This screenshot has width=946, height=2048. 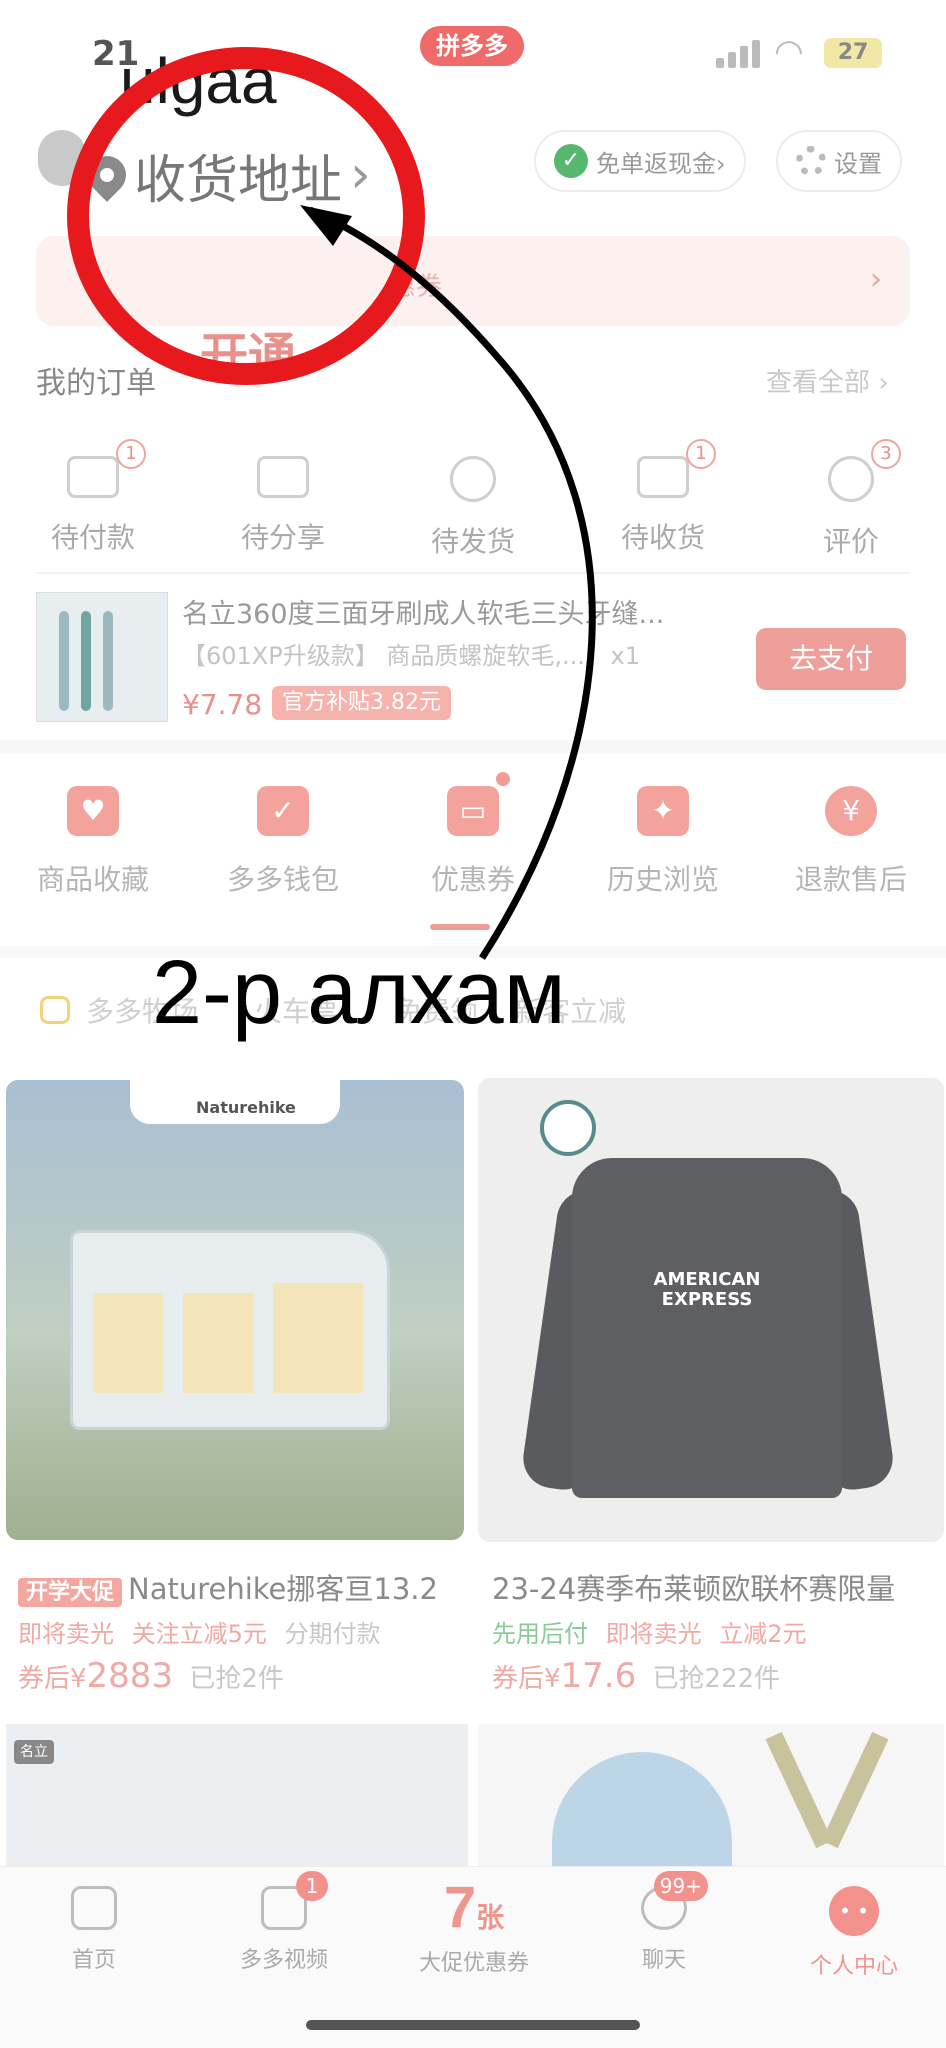 What do you see at coordinates (663, 842) in the screenshot?
I see `fn-history: ✦ 历史浏览` at bounding box center [663, 842].